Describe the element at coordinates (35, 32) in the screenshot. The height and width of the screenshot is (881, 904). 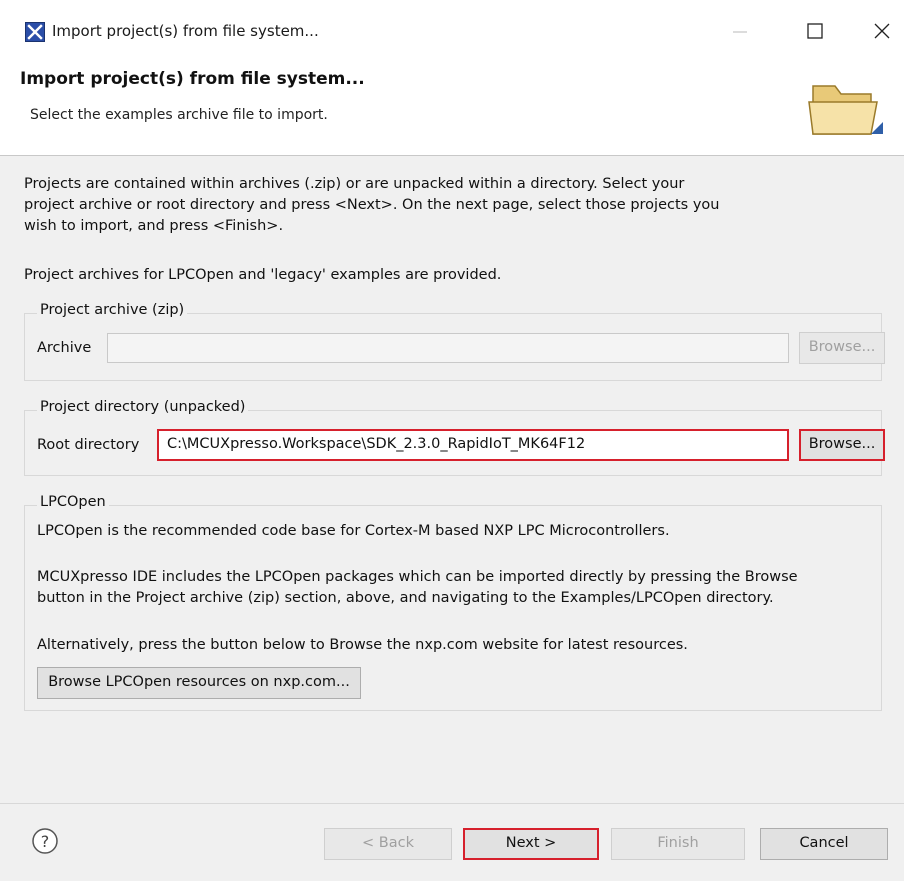
I see `mcuxpresso-app-icon` at that location.